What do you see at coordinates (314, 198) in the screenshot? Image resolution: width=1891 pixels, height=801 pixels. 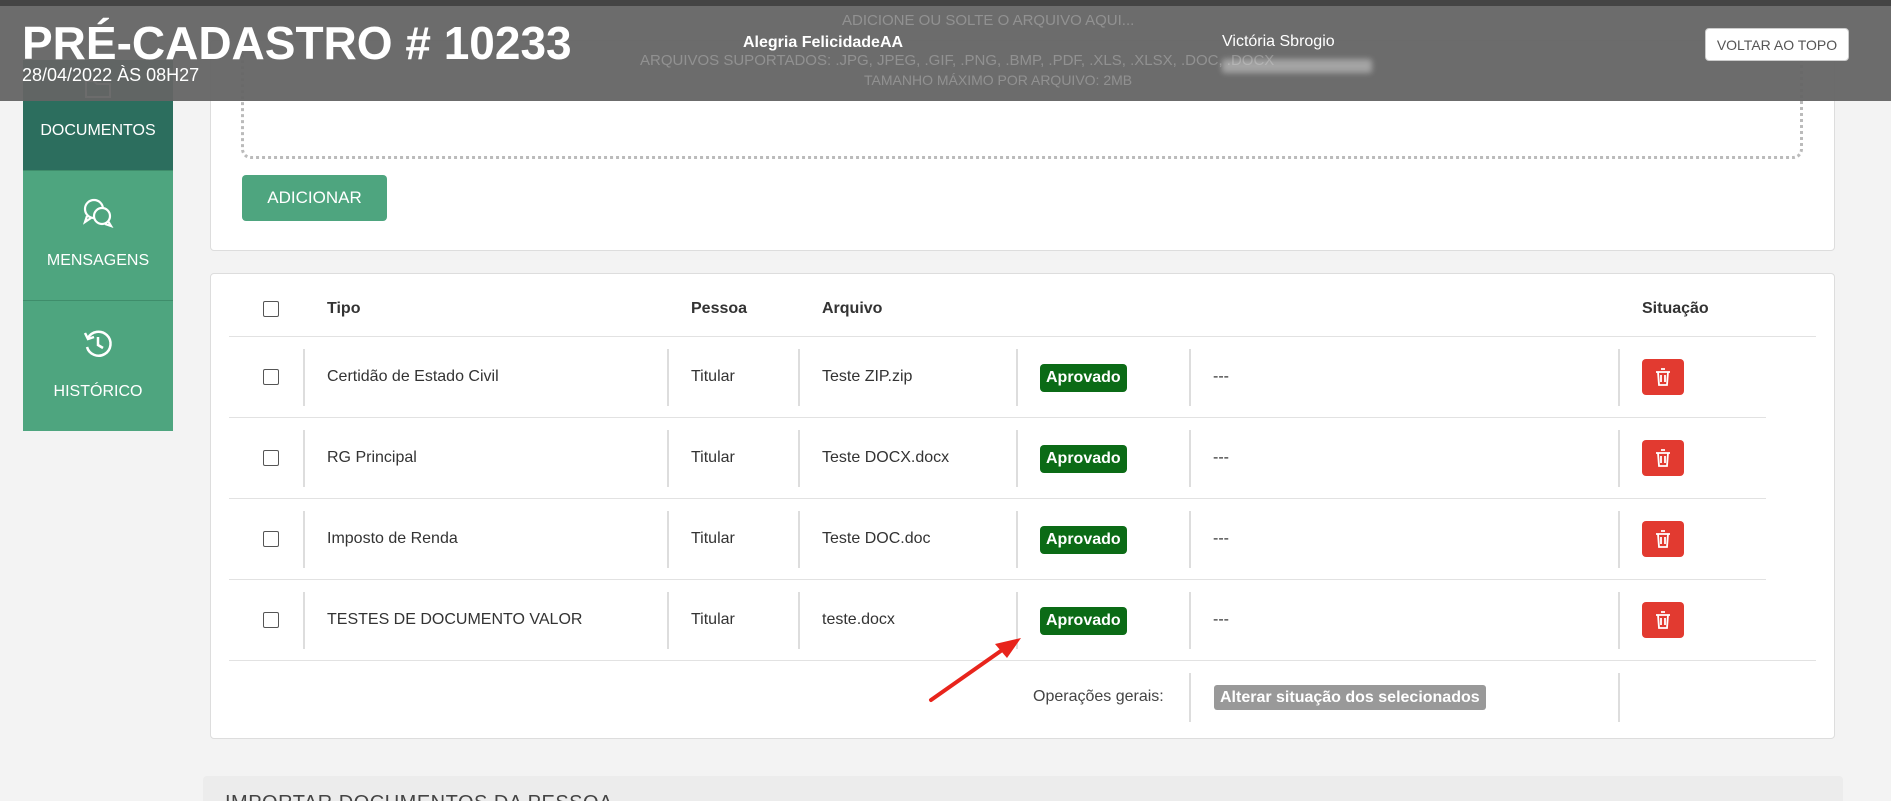 I see `add-document-button: ADICIONAR` at bounding box center [314, 198].